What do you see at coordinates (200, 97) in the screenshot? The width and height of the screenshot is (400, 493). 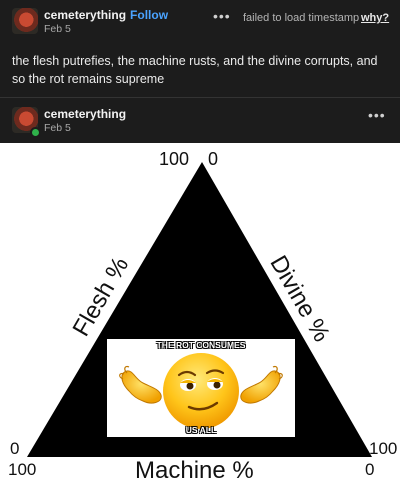 I see `divider` at bounding box center [200, 97].